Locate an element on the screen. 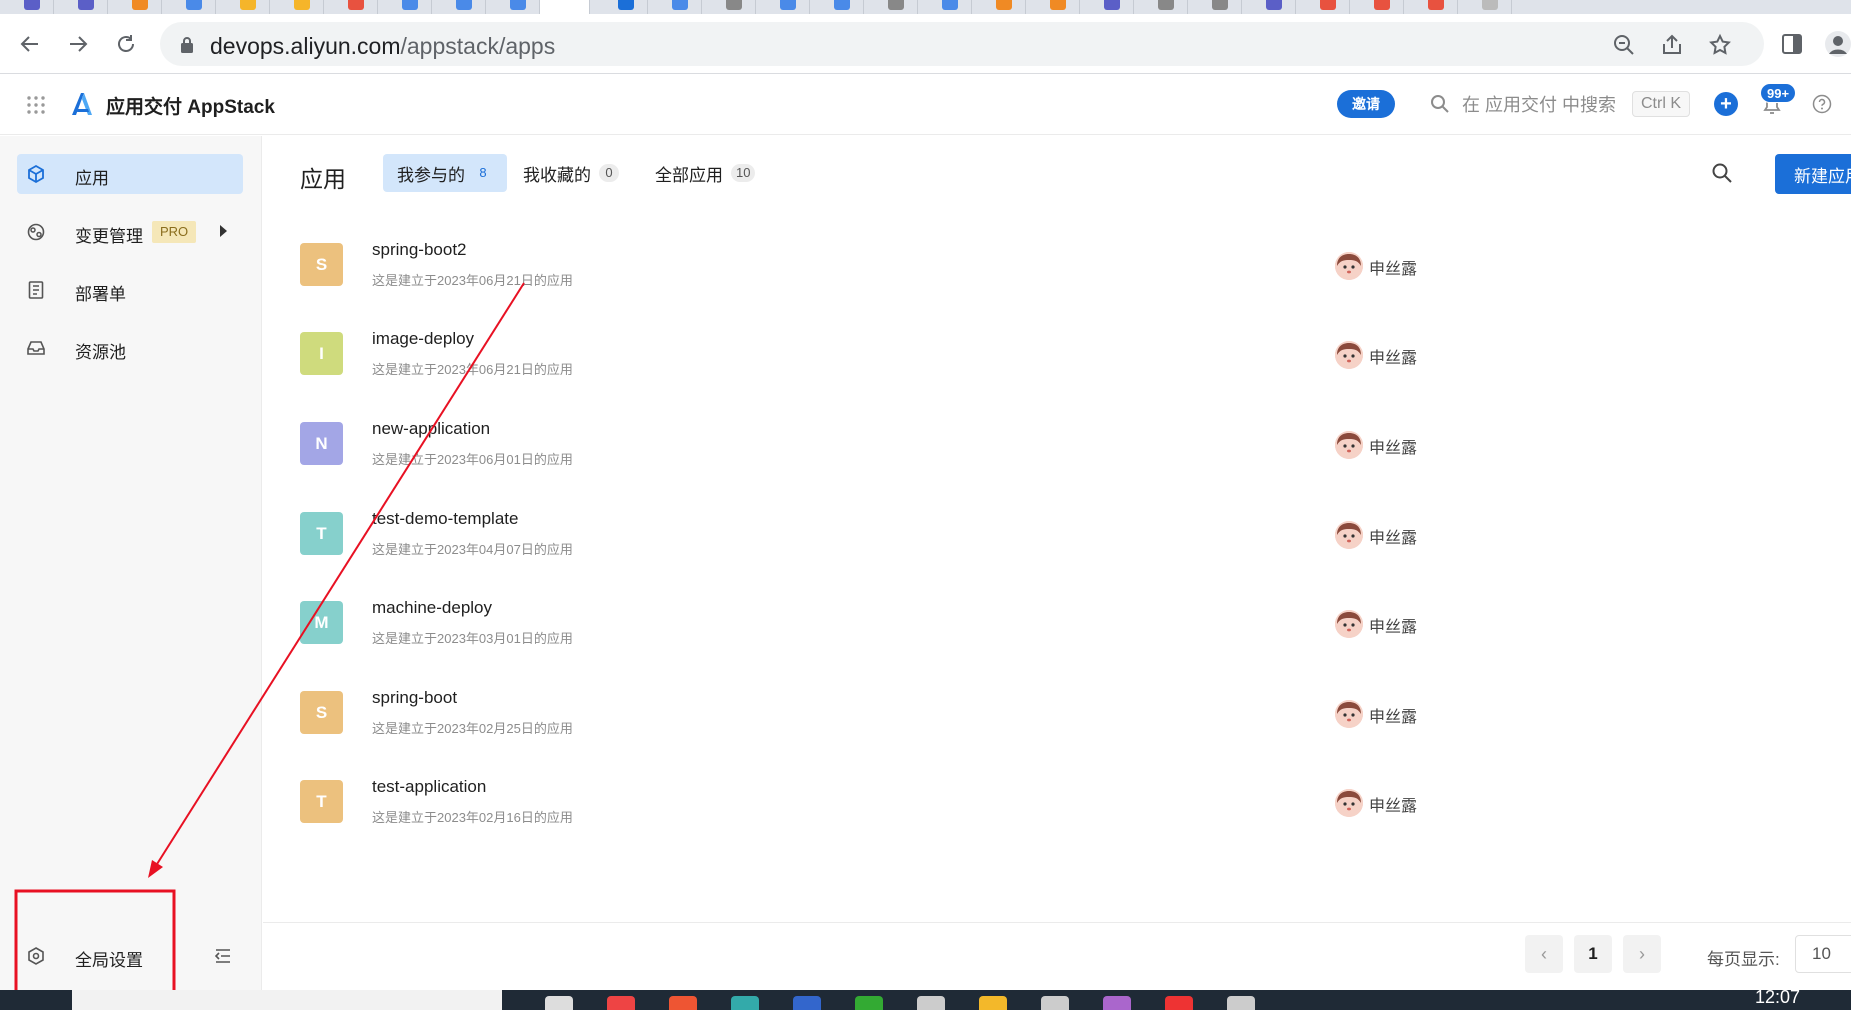 The height and width of the screenshot is (1010, 1851). app-name: spring-boot2 is located at coordinates (419, 250).